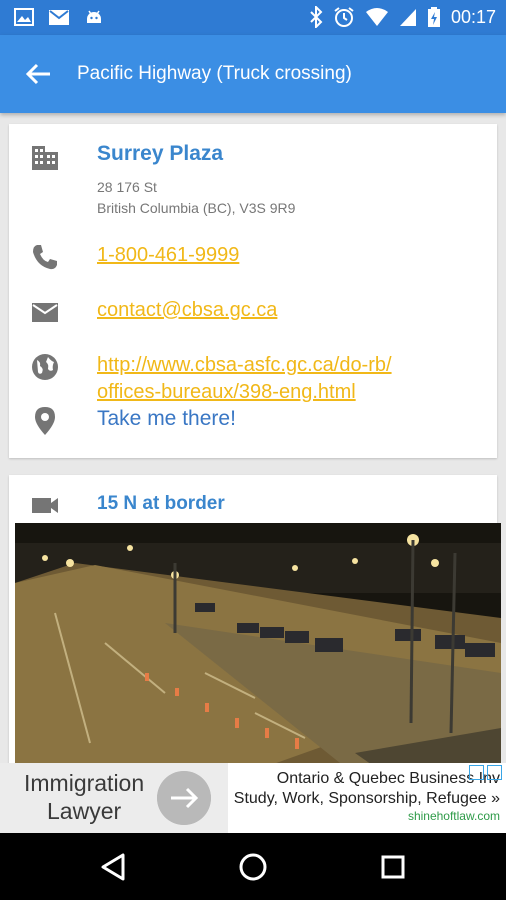 Image resolution: width=506 pixels, height=900 pixels. Describe the element at coordinates (388, 778) in the screenshot. I see `ad-headline-line-1: Ontario & Quebec Business Inv` at that location.